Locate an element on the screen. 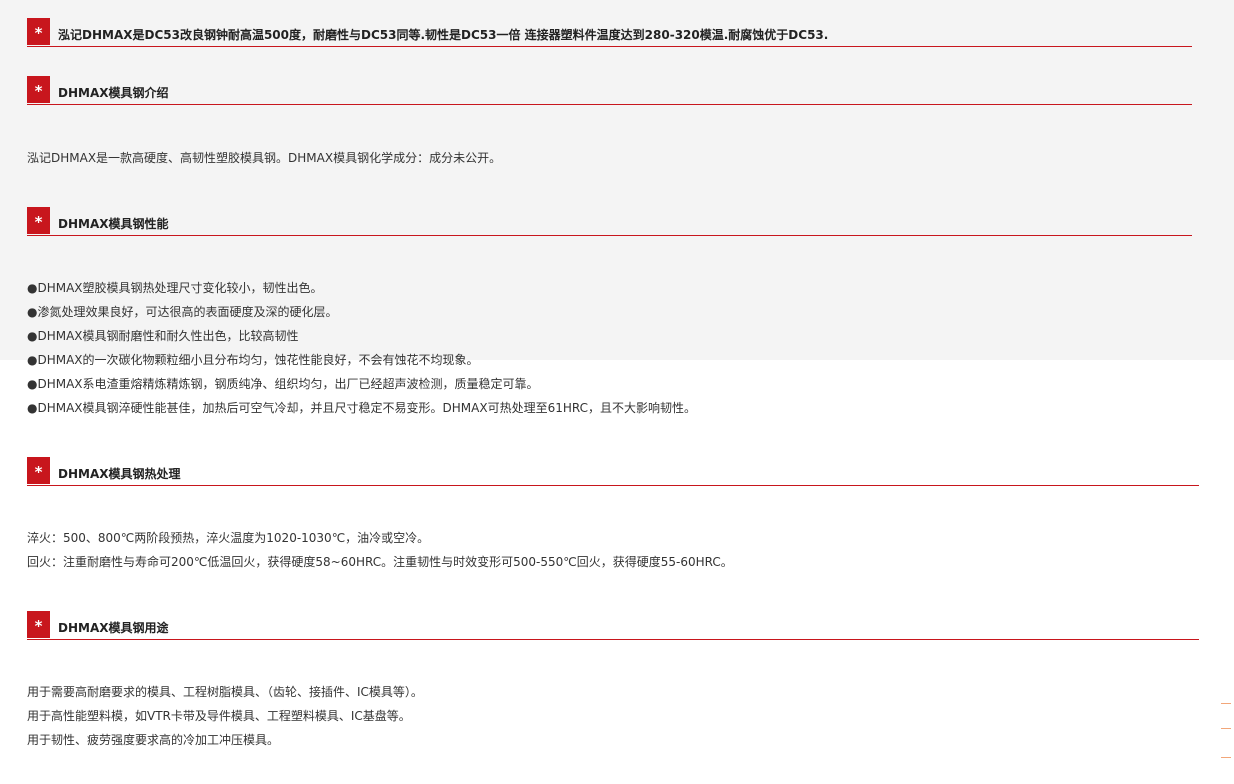  performance-item: ●DHMAX塑胶模具钢热处理尺寸变化较小，韧性出色。 is located at coordinates (175, 288).